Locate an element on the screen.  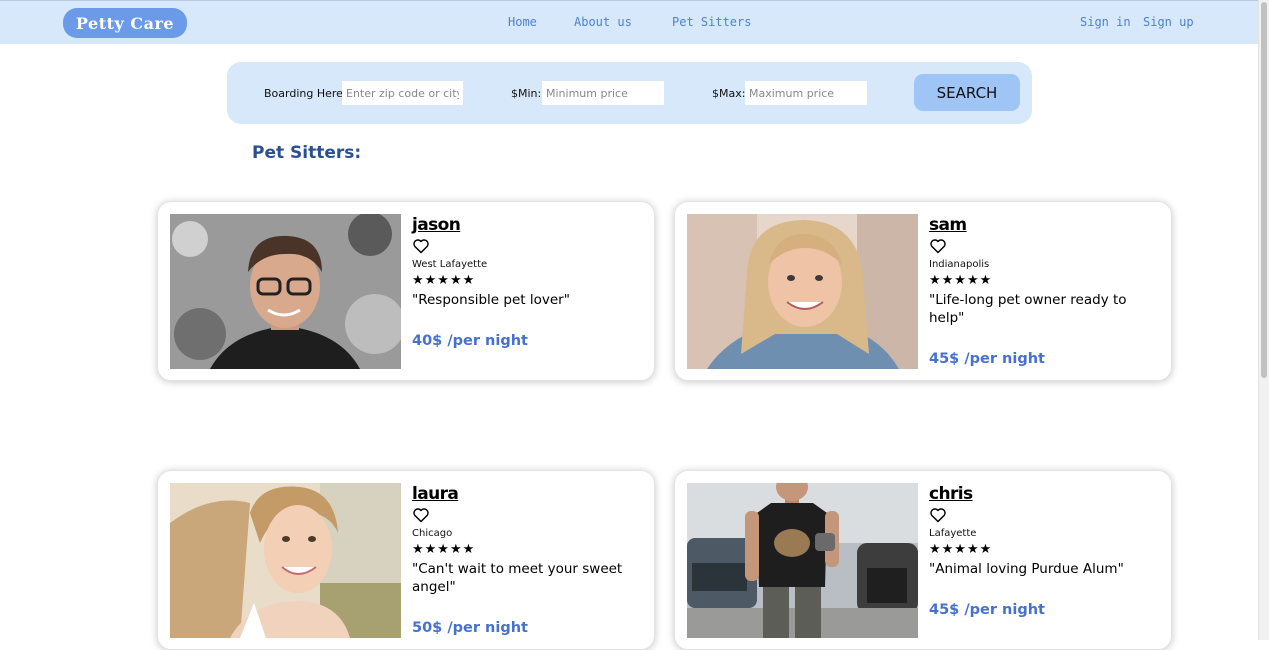
nav-pet-sitters-link: Pet Sitters is located at coordinates (711, 22).